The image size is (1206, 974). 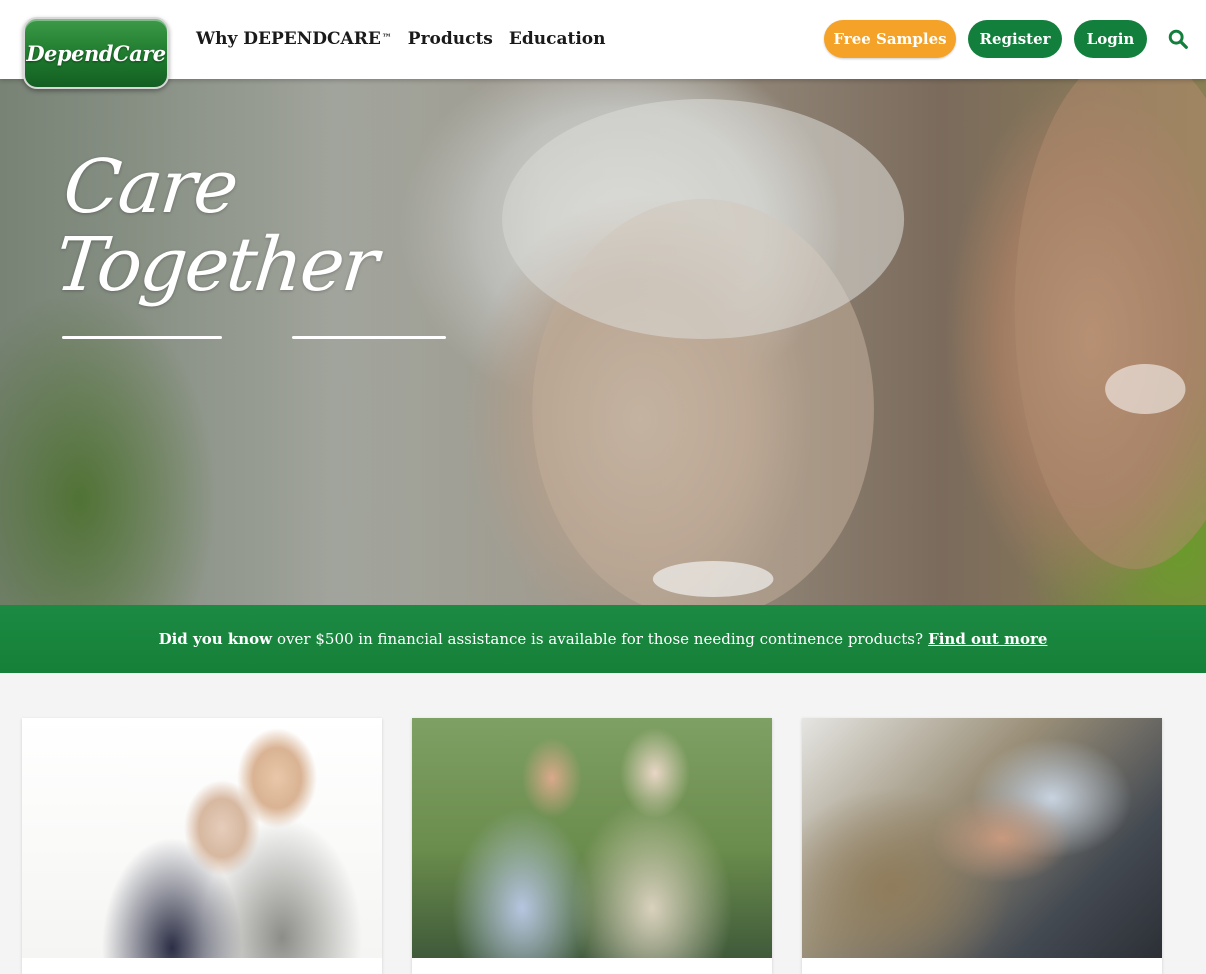 I want to click on dependcare-logo: DependCare, so click(x=96, y=53).